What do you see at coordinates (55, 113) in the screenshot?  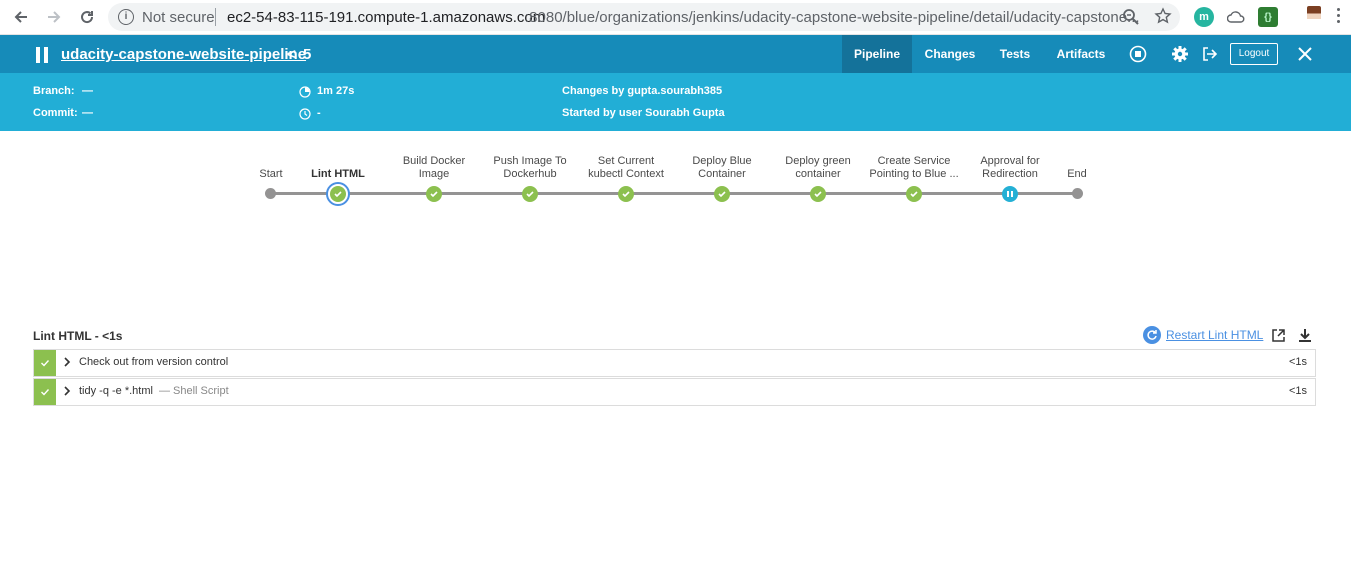 I see `commit-label: Commit:` at bounding box center [55, 113].